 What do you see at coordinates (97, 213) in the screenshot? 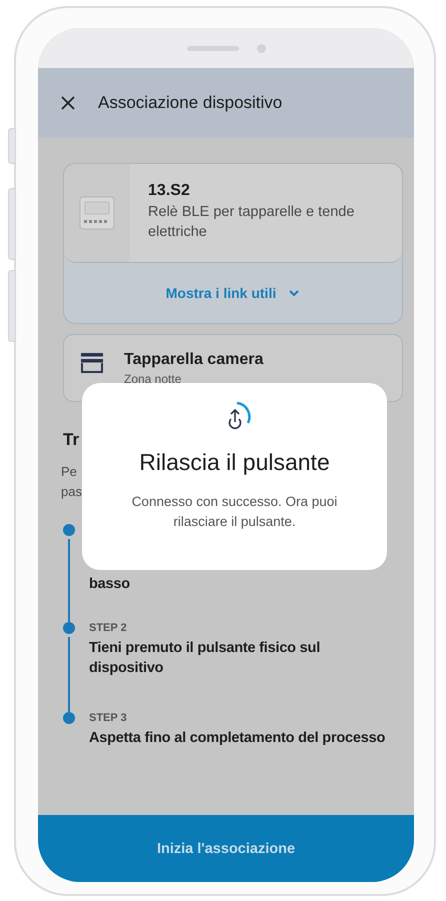
I see `relay-module-icon` at bounding box center [97, 213].